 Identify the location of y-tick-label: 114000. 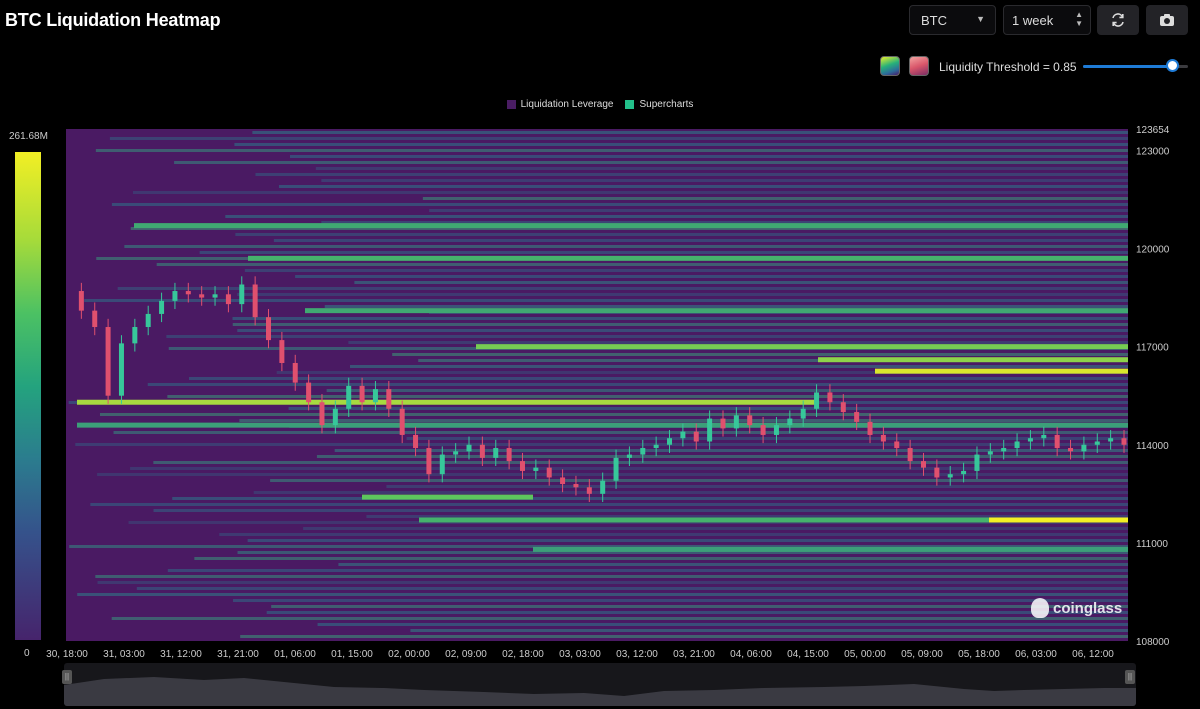
(1152, 446).